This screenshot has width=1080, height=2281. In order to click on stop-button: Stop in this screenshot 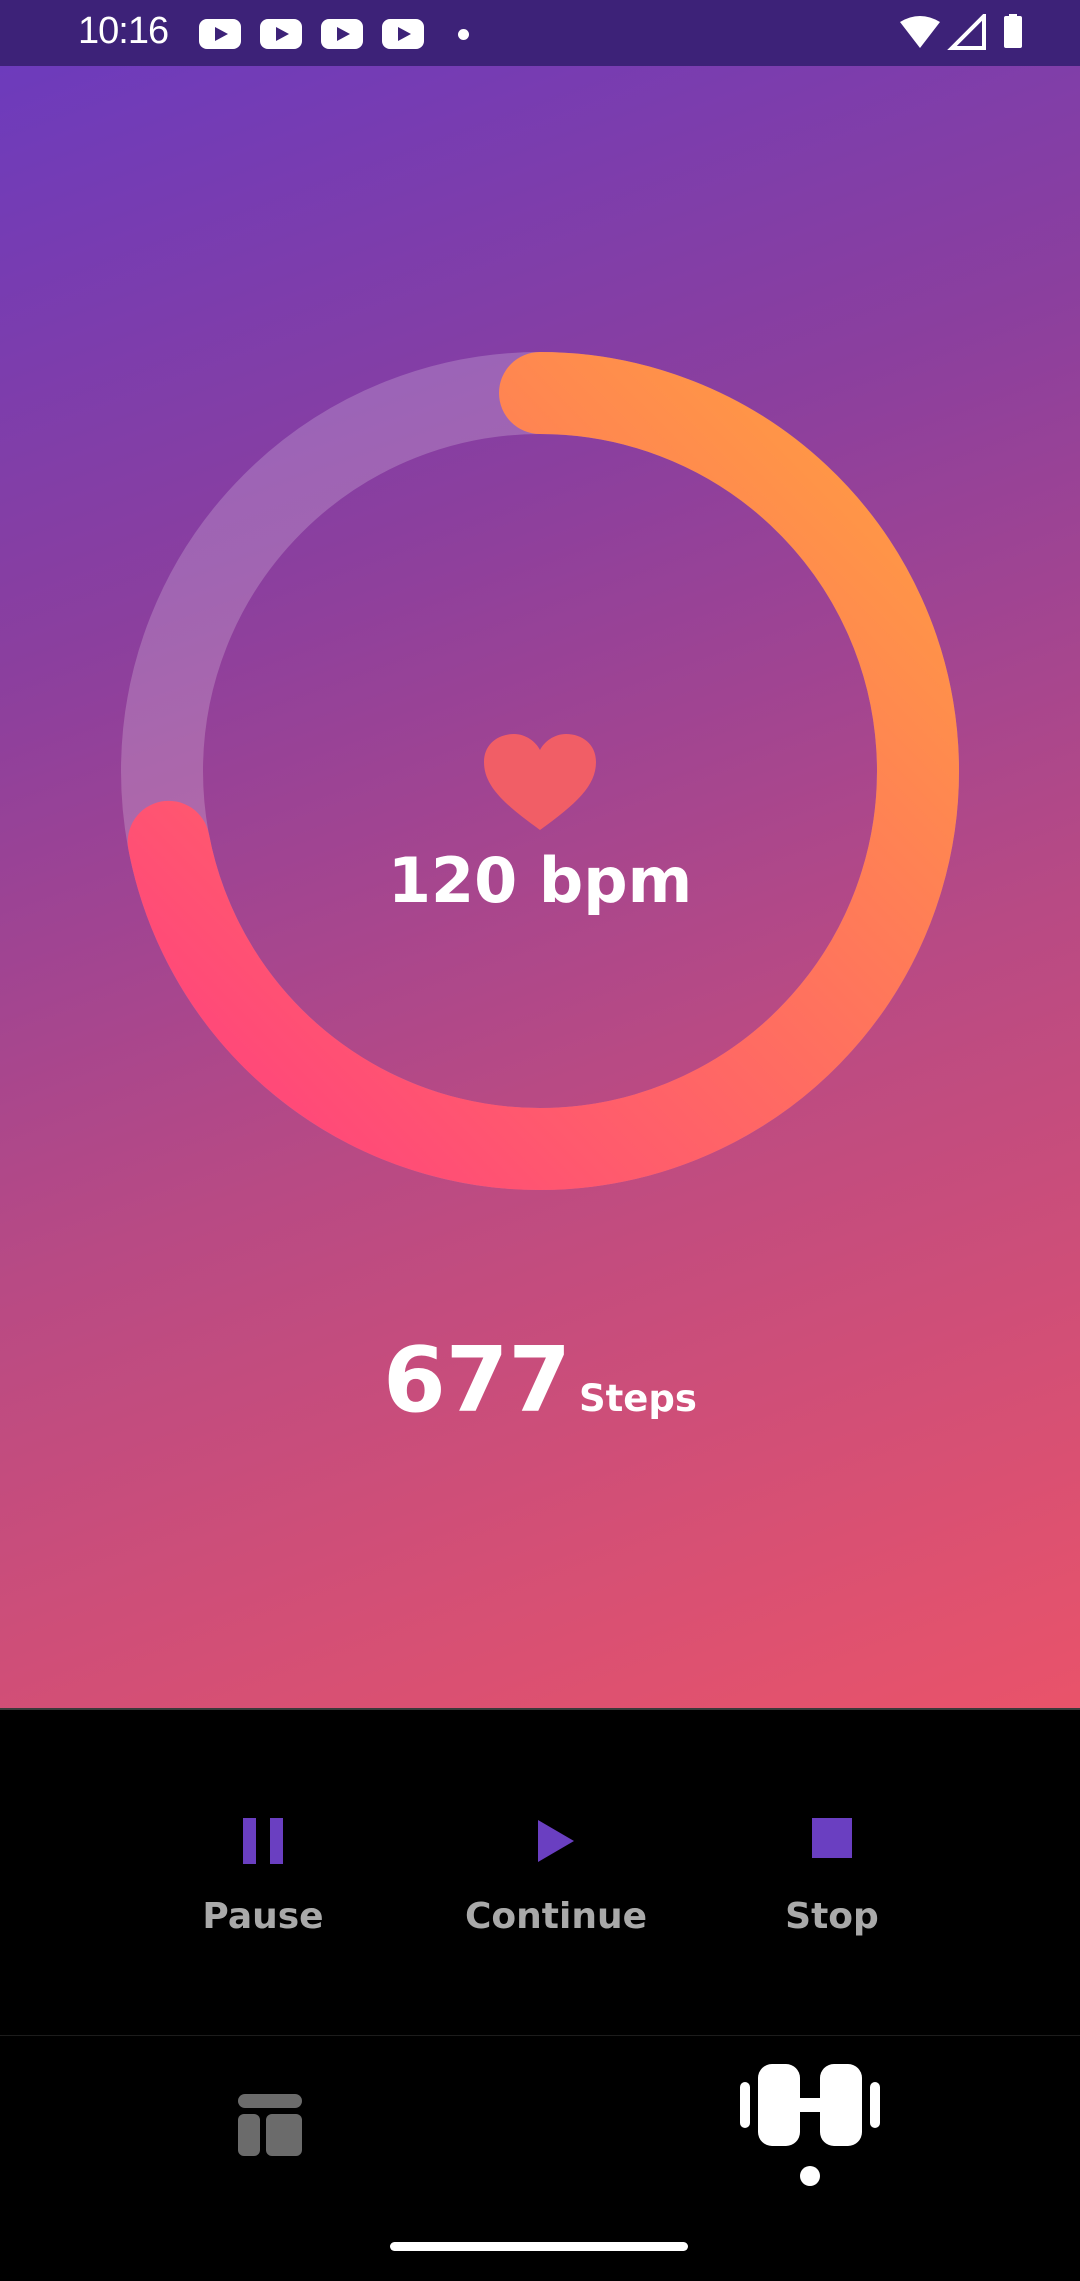, I will do `click(832, 1830)`.